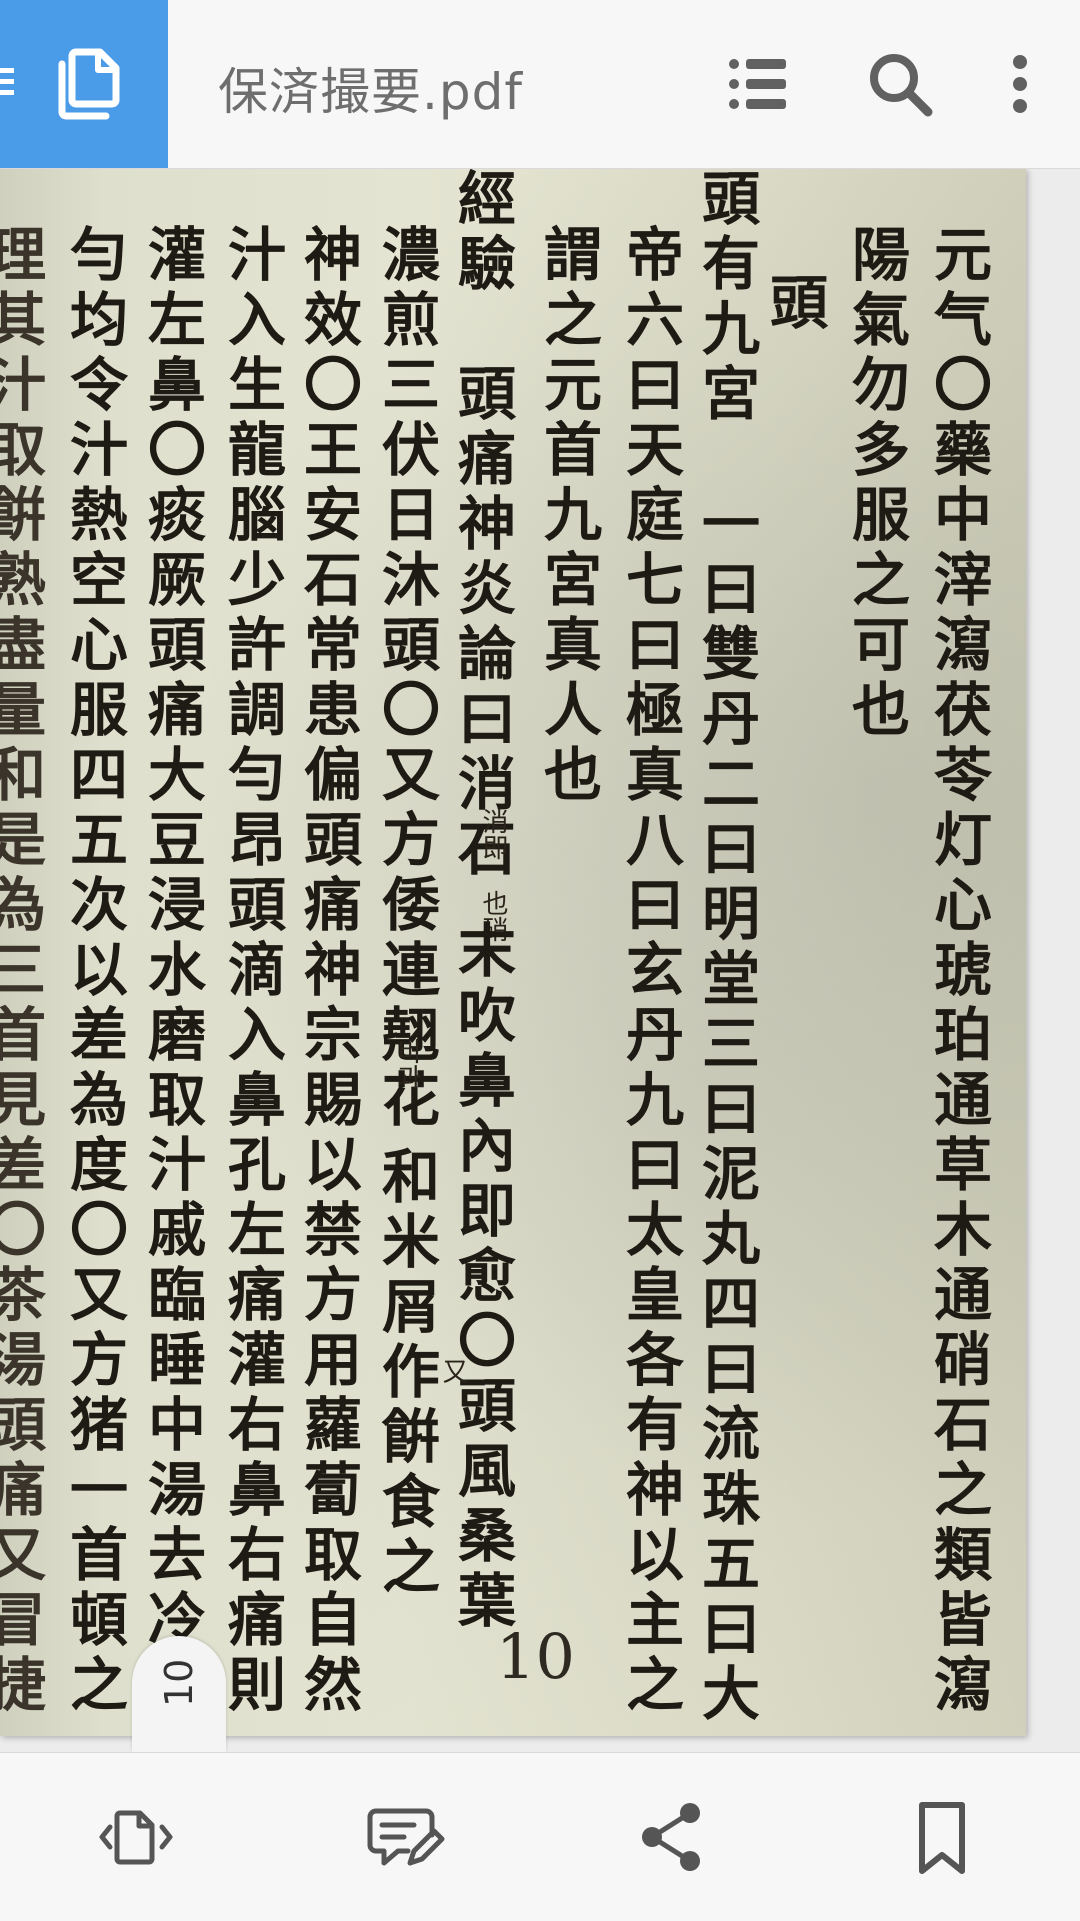 Image resolution: width=1080 pixels, height=1921 pixels. I want to click on search-icon, so click(900, 84).